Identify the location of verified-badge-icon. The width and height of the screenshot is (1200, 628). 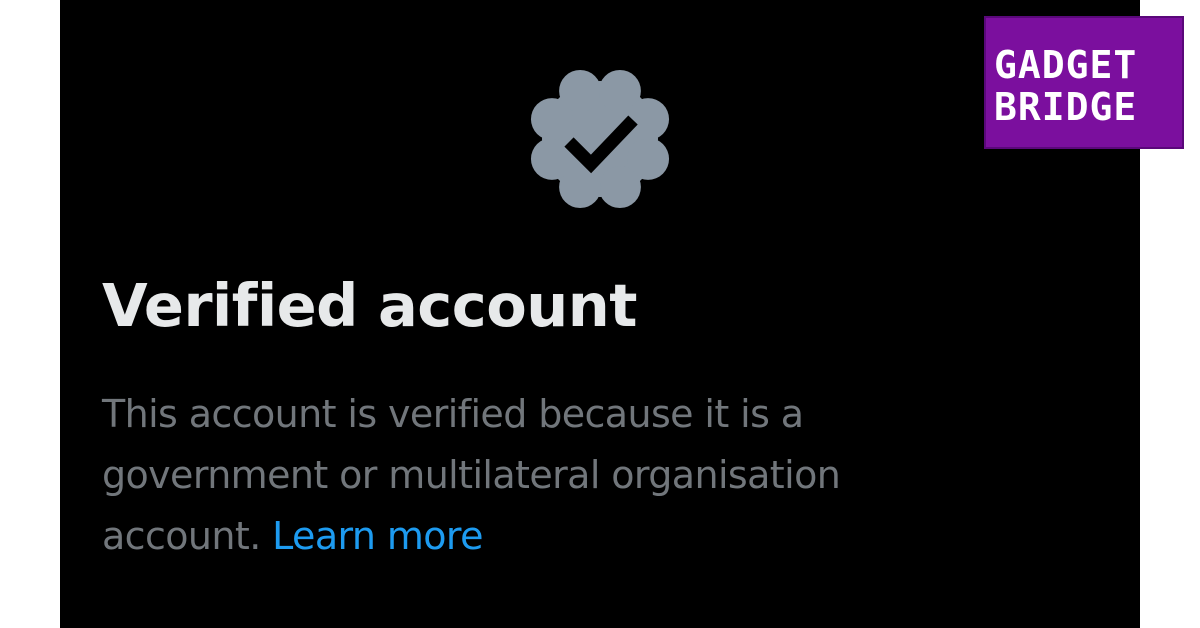
(600, 139).